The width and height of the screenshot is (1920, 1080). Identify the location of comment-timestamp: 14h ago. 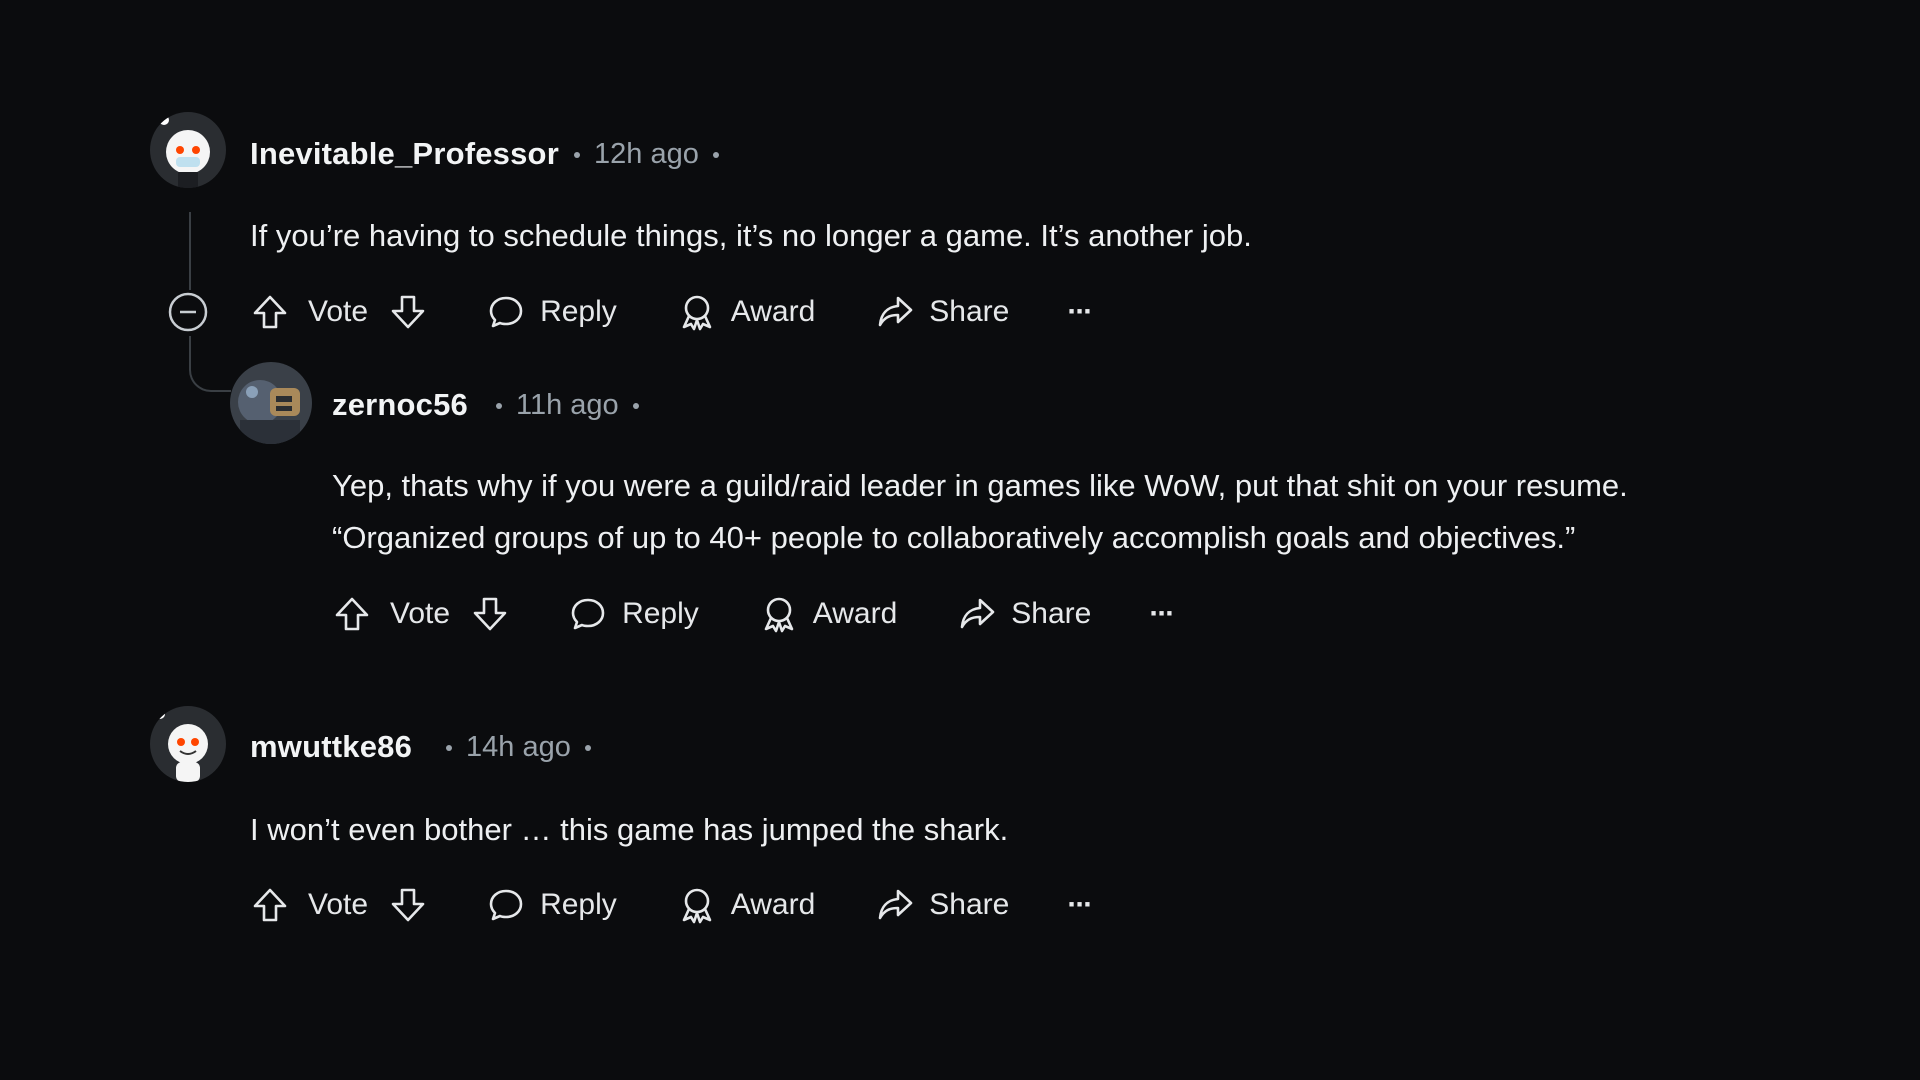
(518, 747).